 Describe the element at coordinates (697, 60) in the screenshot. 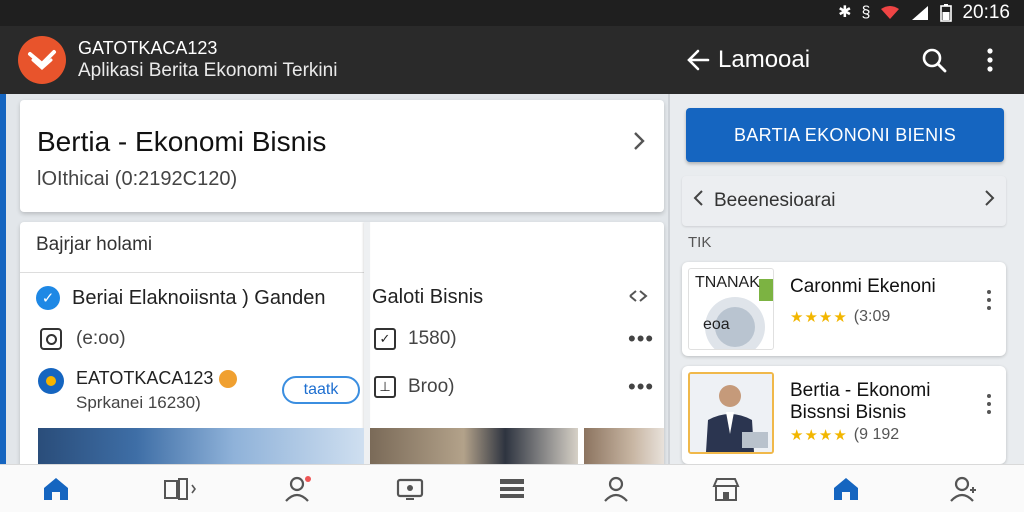

I see `back-arrow-icon` at that location.